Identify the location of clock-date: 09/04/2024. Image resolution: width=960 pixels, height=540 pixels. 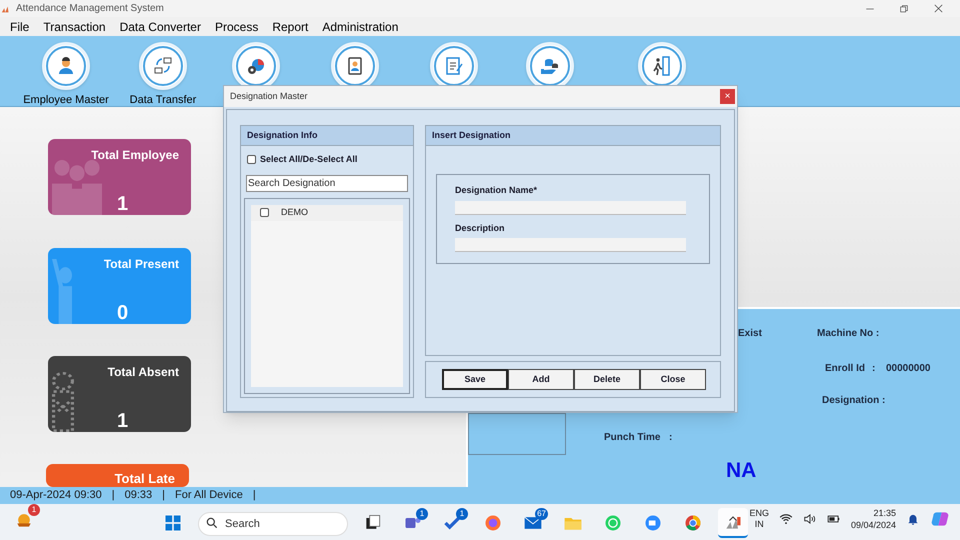
(873, 525).